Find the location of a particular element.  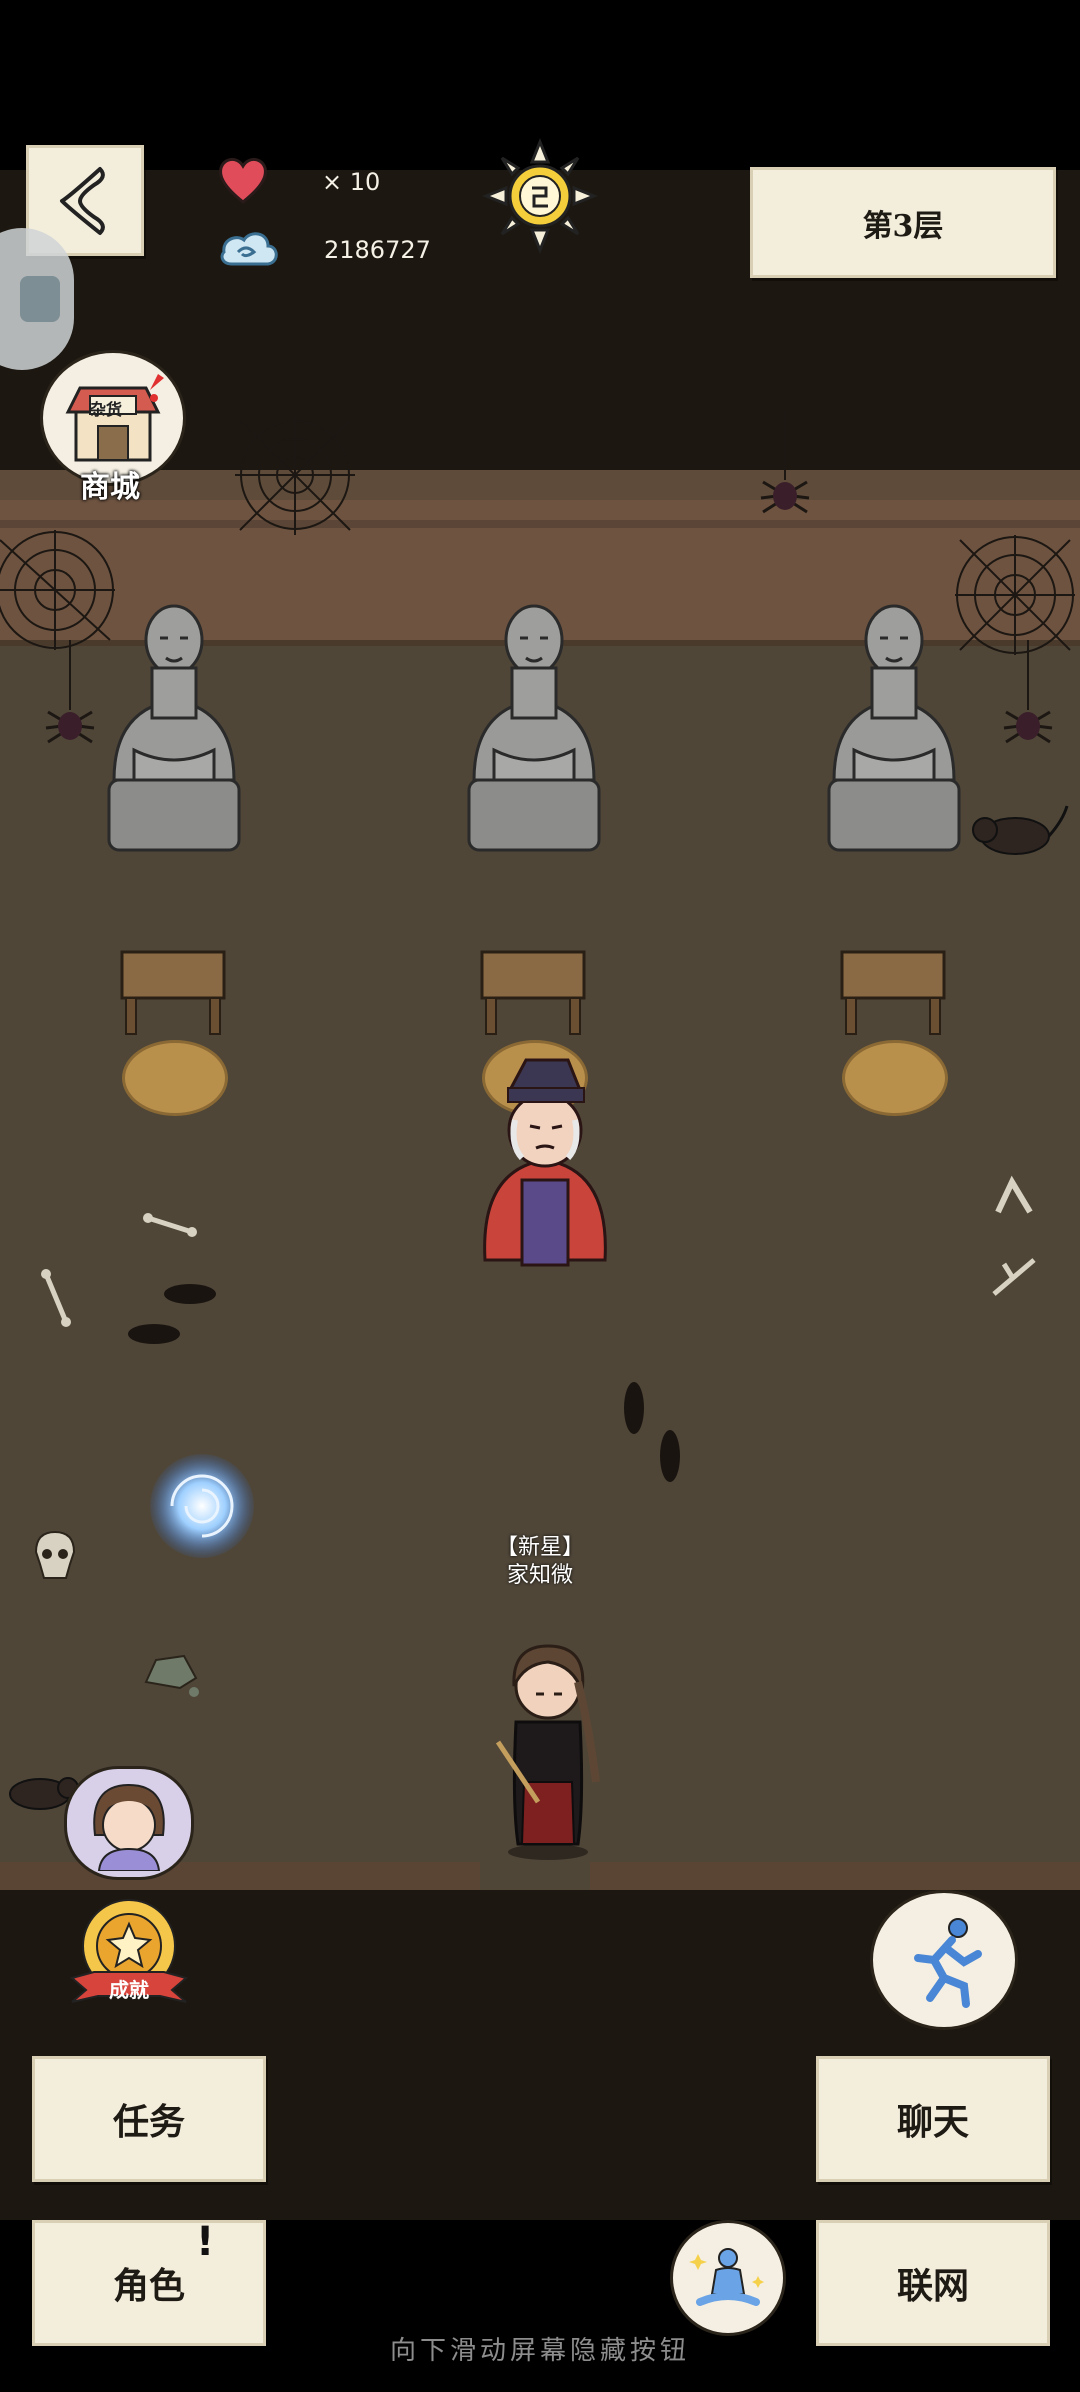

companion-portrait is located at coordinates (129, 1827).